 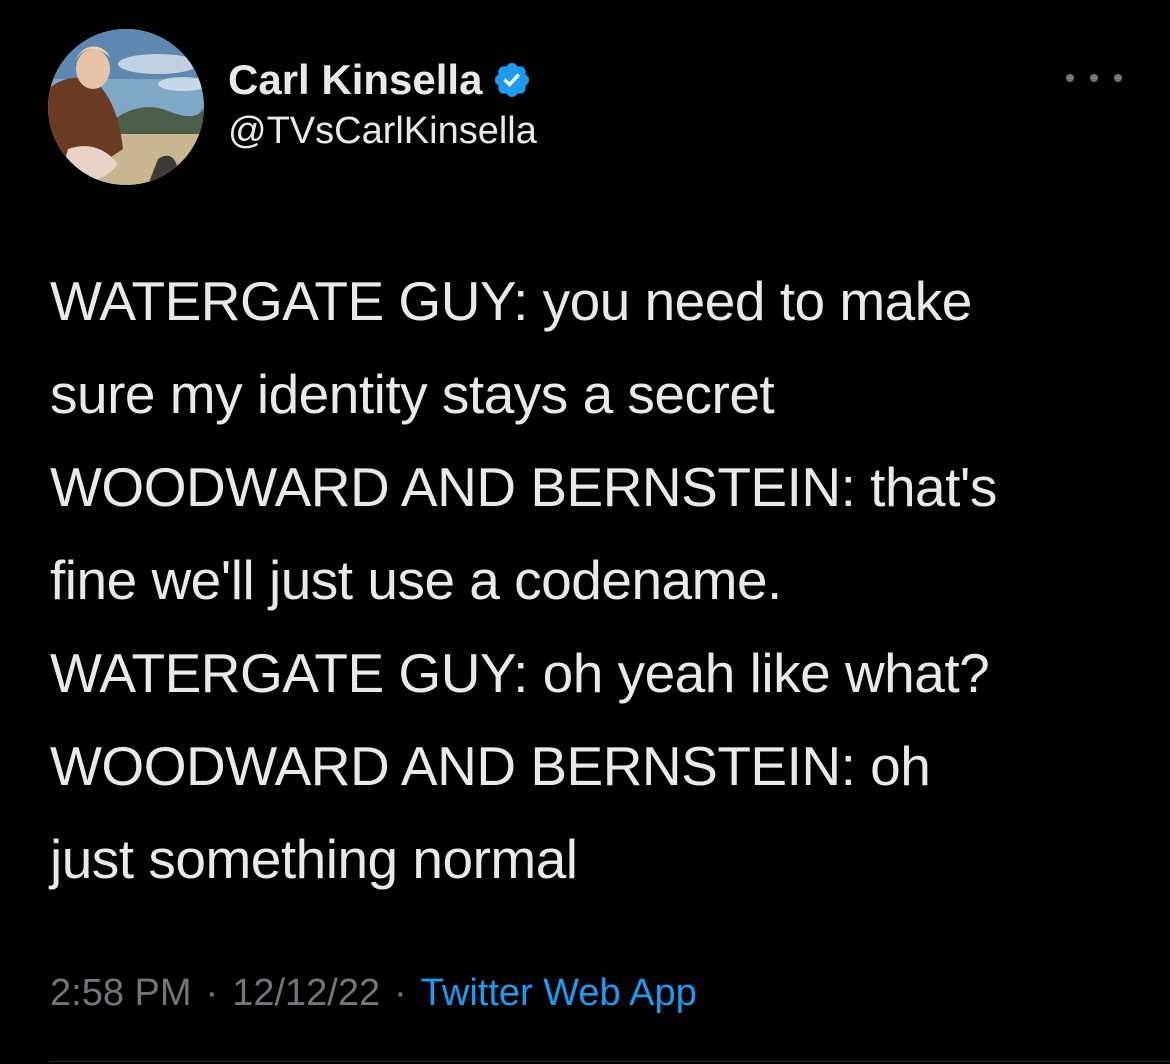 I want to click on divider, so click(x=610, y=1061).